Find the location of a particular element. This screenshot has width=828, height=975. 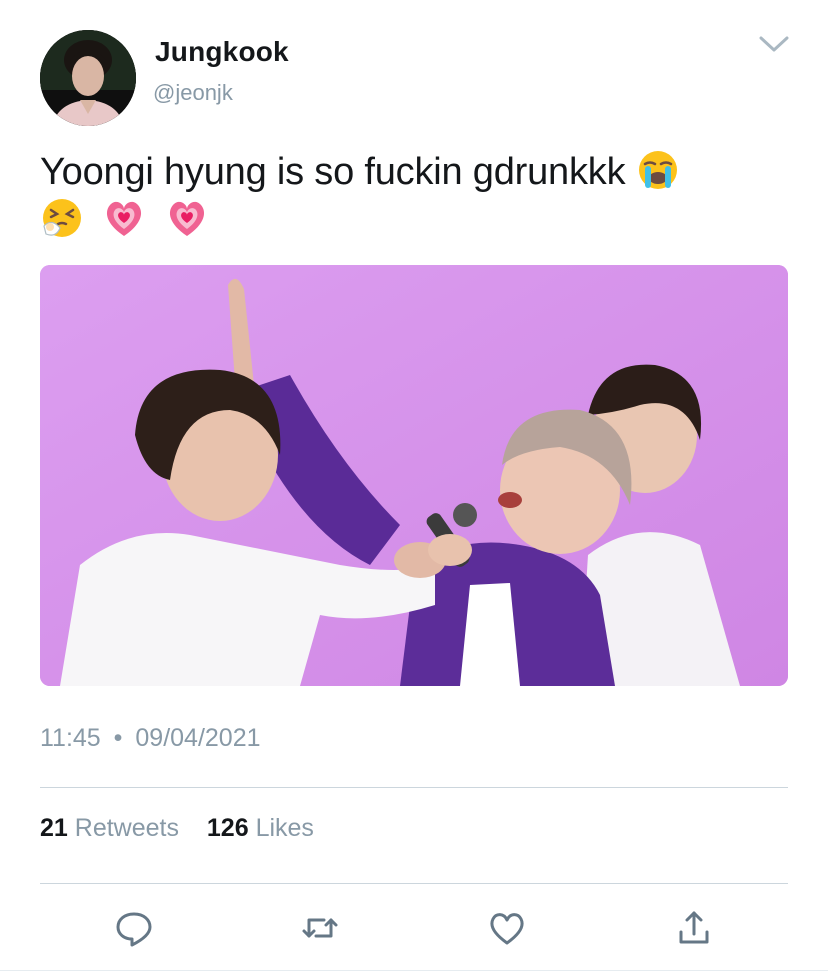

tweet-text-body: Yoongi hyung is so fuckin gdrunkkk is located at coordinates (333, 172).